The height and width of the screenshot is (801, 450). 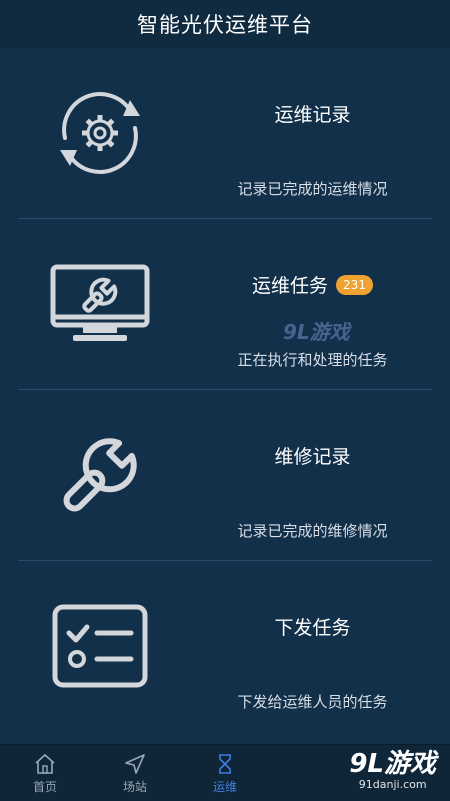 I want to click on wrench-icon, so click(x=100, y=475).